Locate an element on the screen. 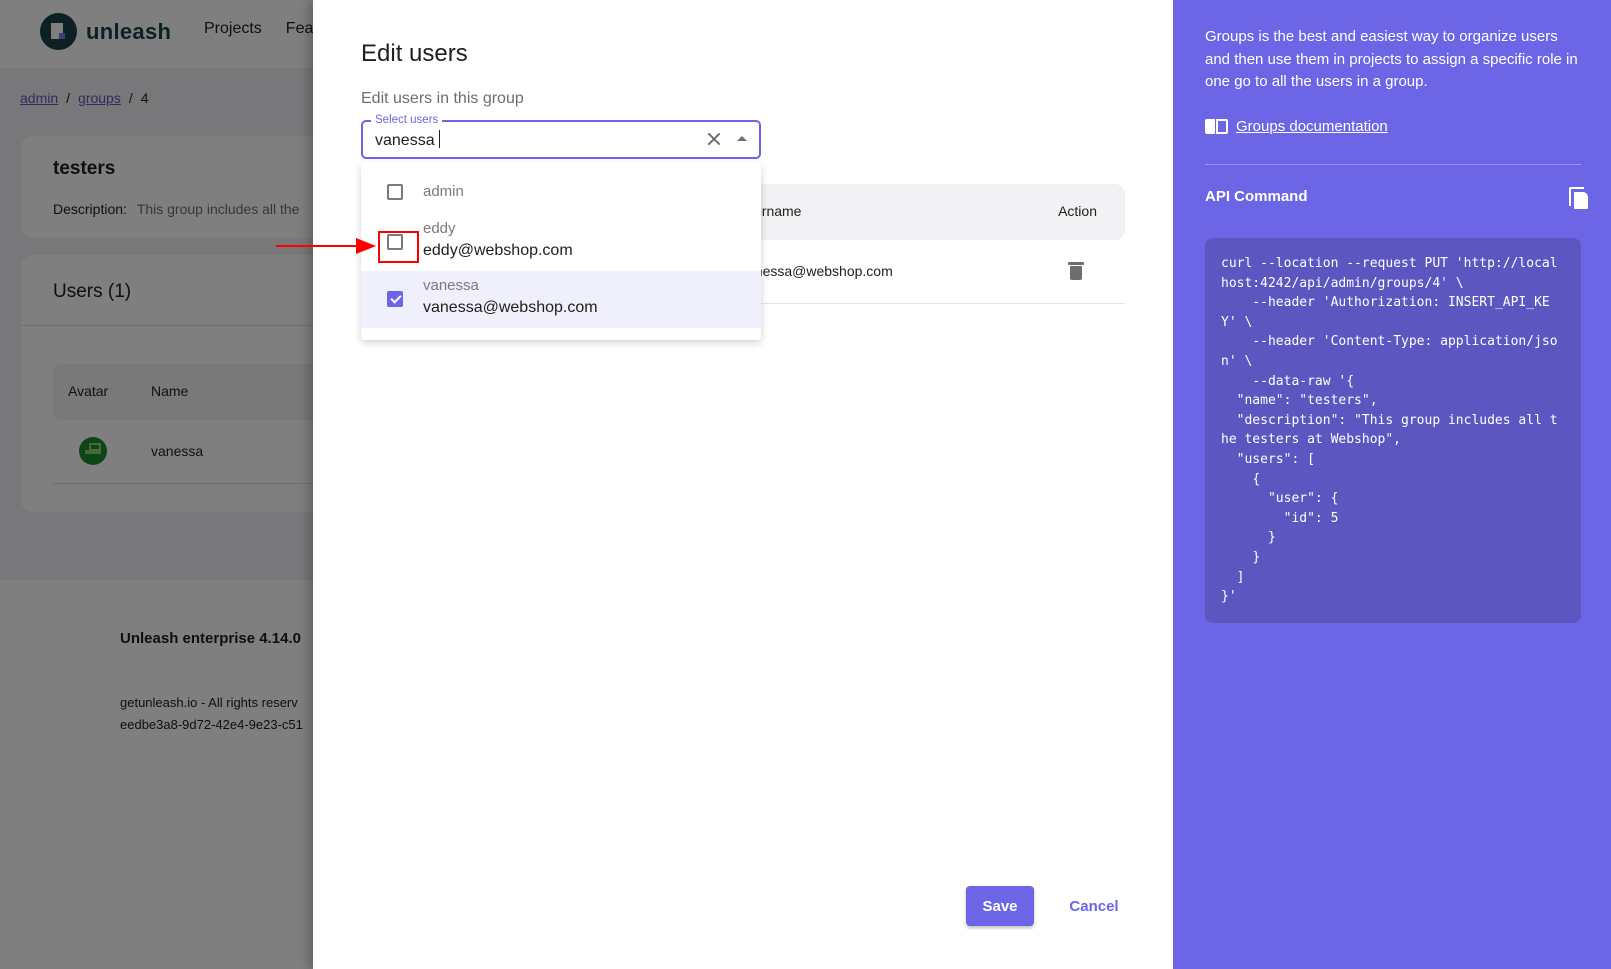  option-eddy: eddy eddy@webshop.com is located at coordinates (561, 242).